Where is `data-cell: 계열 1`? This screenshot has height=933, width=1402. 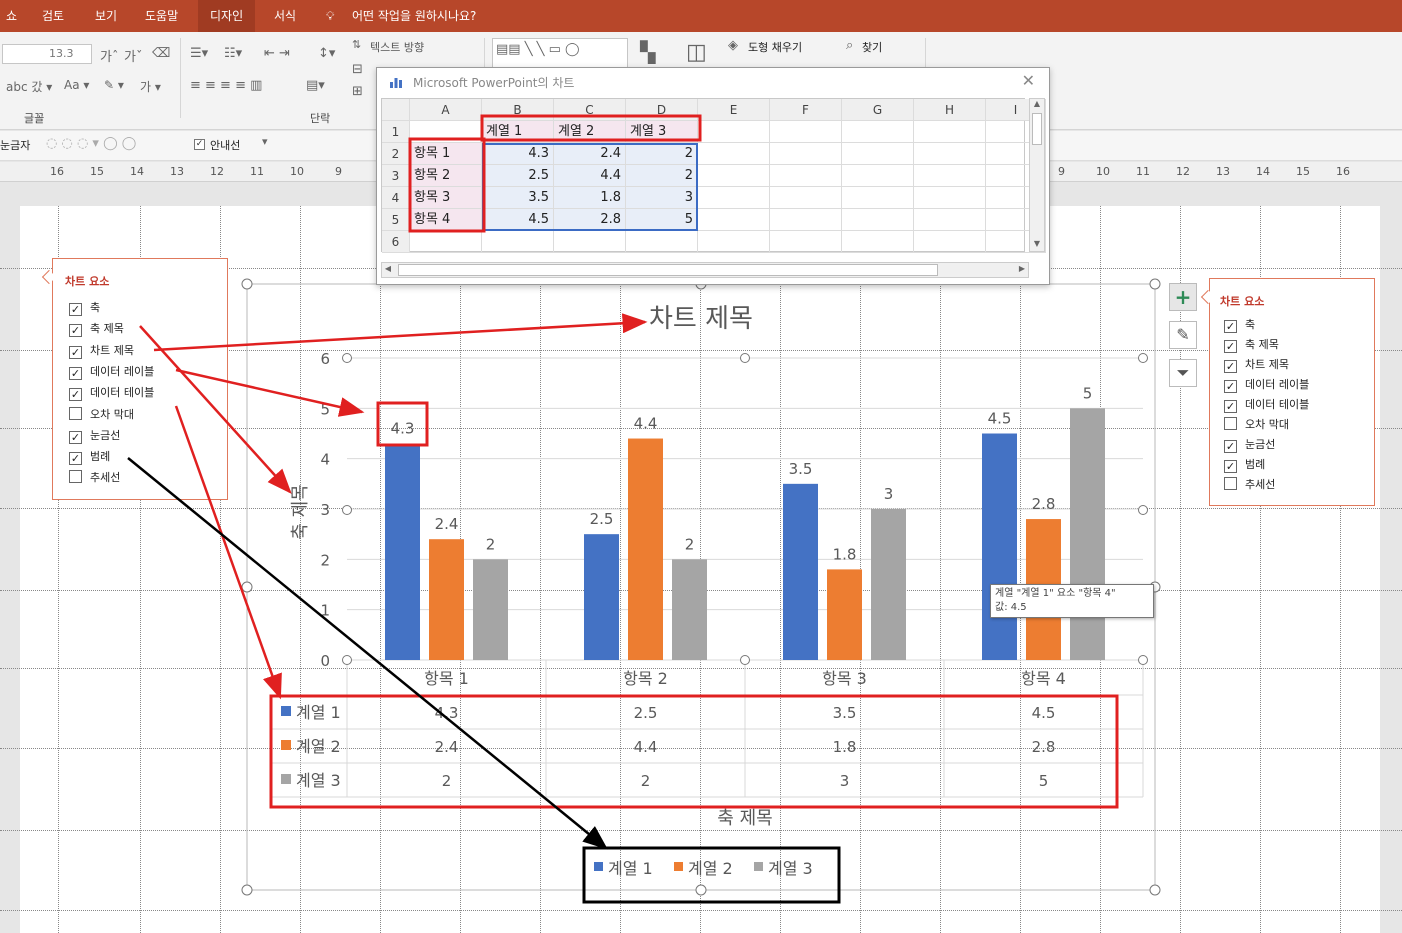 data-cell: 계열 1 is located at coordinates (518, 132).